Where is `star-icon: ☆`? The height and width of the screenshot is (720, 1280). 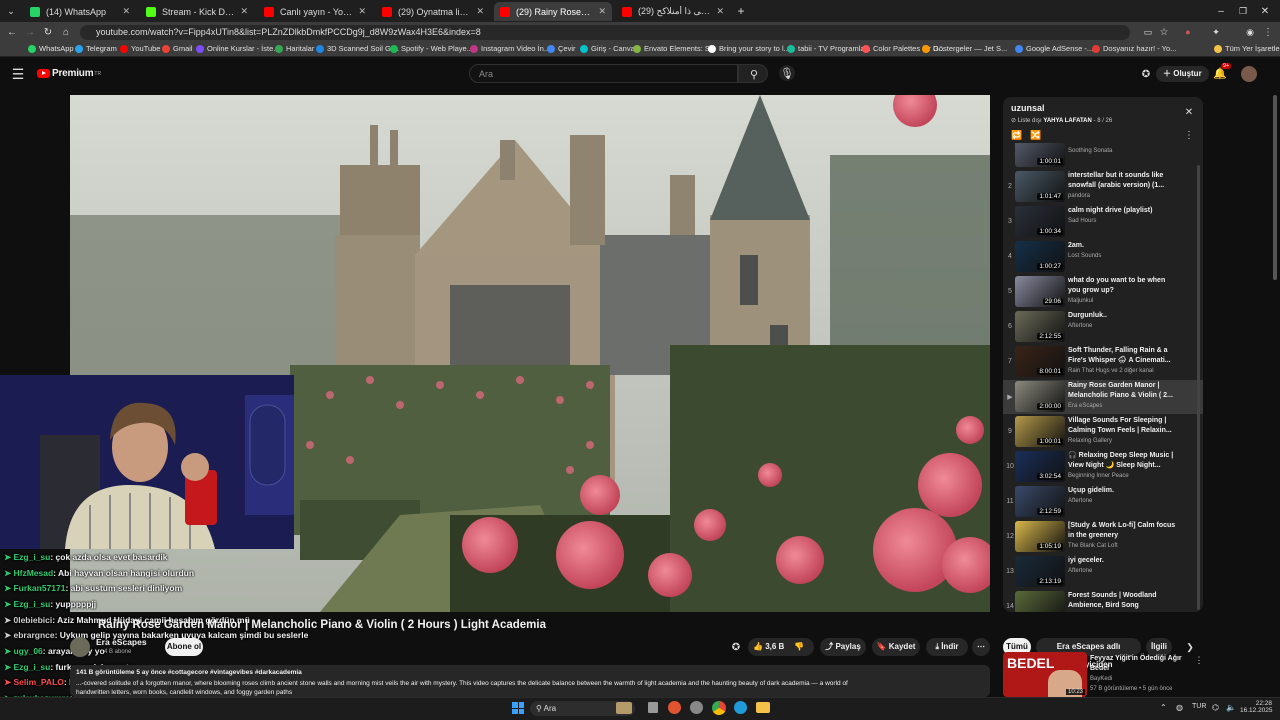 star-icon: ☆ is located at coordinates (1164, 32).